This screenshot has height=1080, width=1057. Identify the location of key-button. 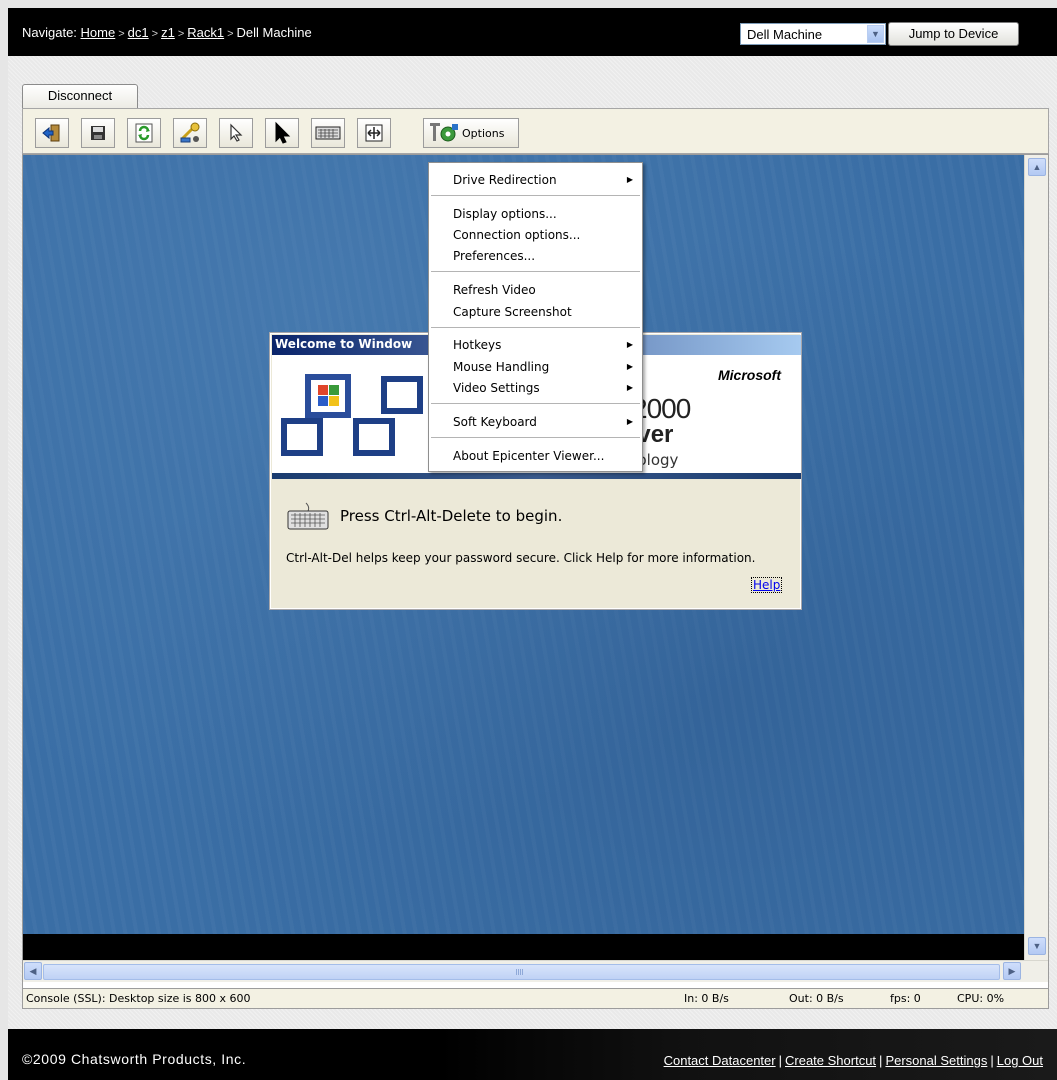
(190, 133).